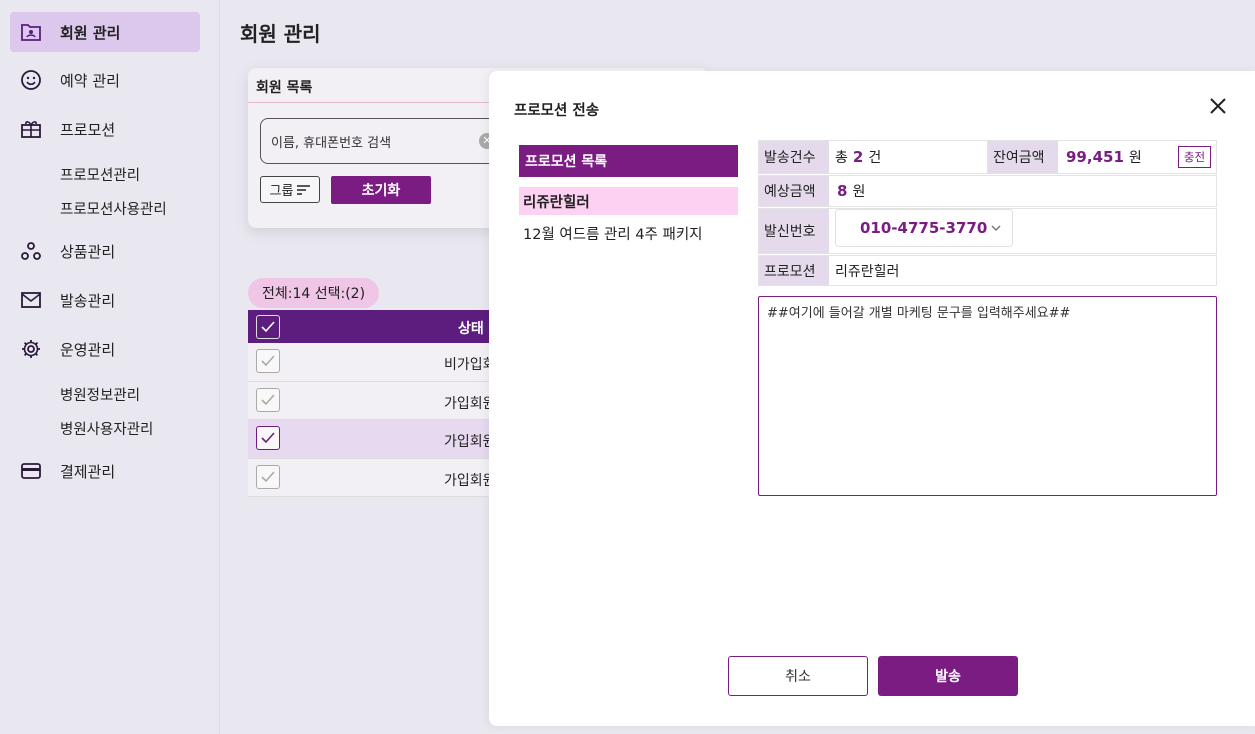  What do you see at coordinates (31, 349) in the screenshot?
I see `gear-icon` at bounding box center [31, 349].